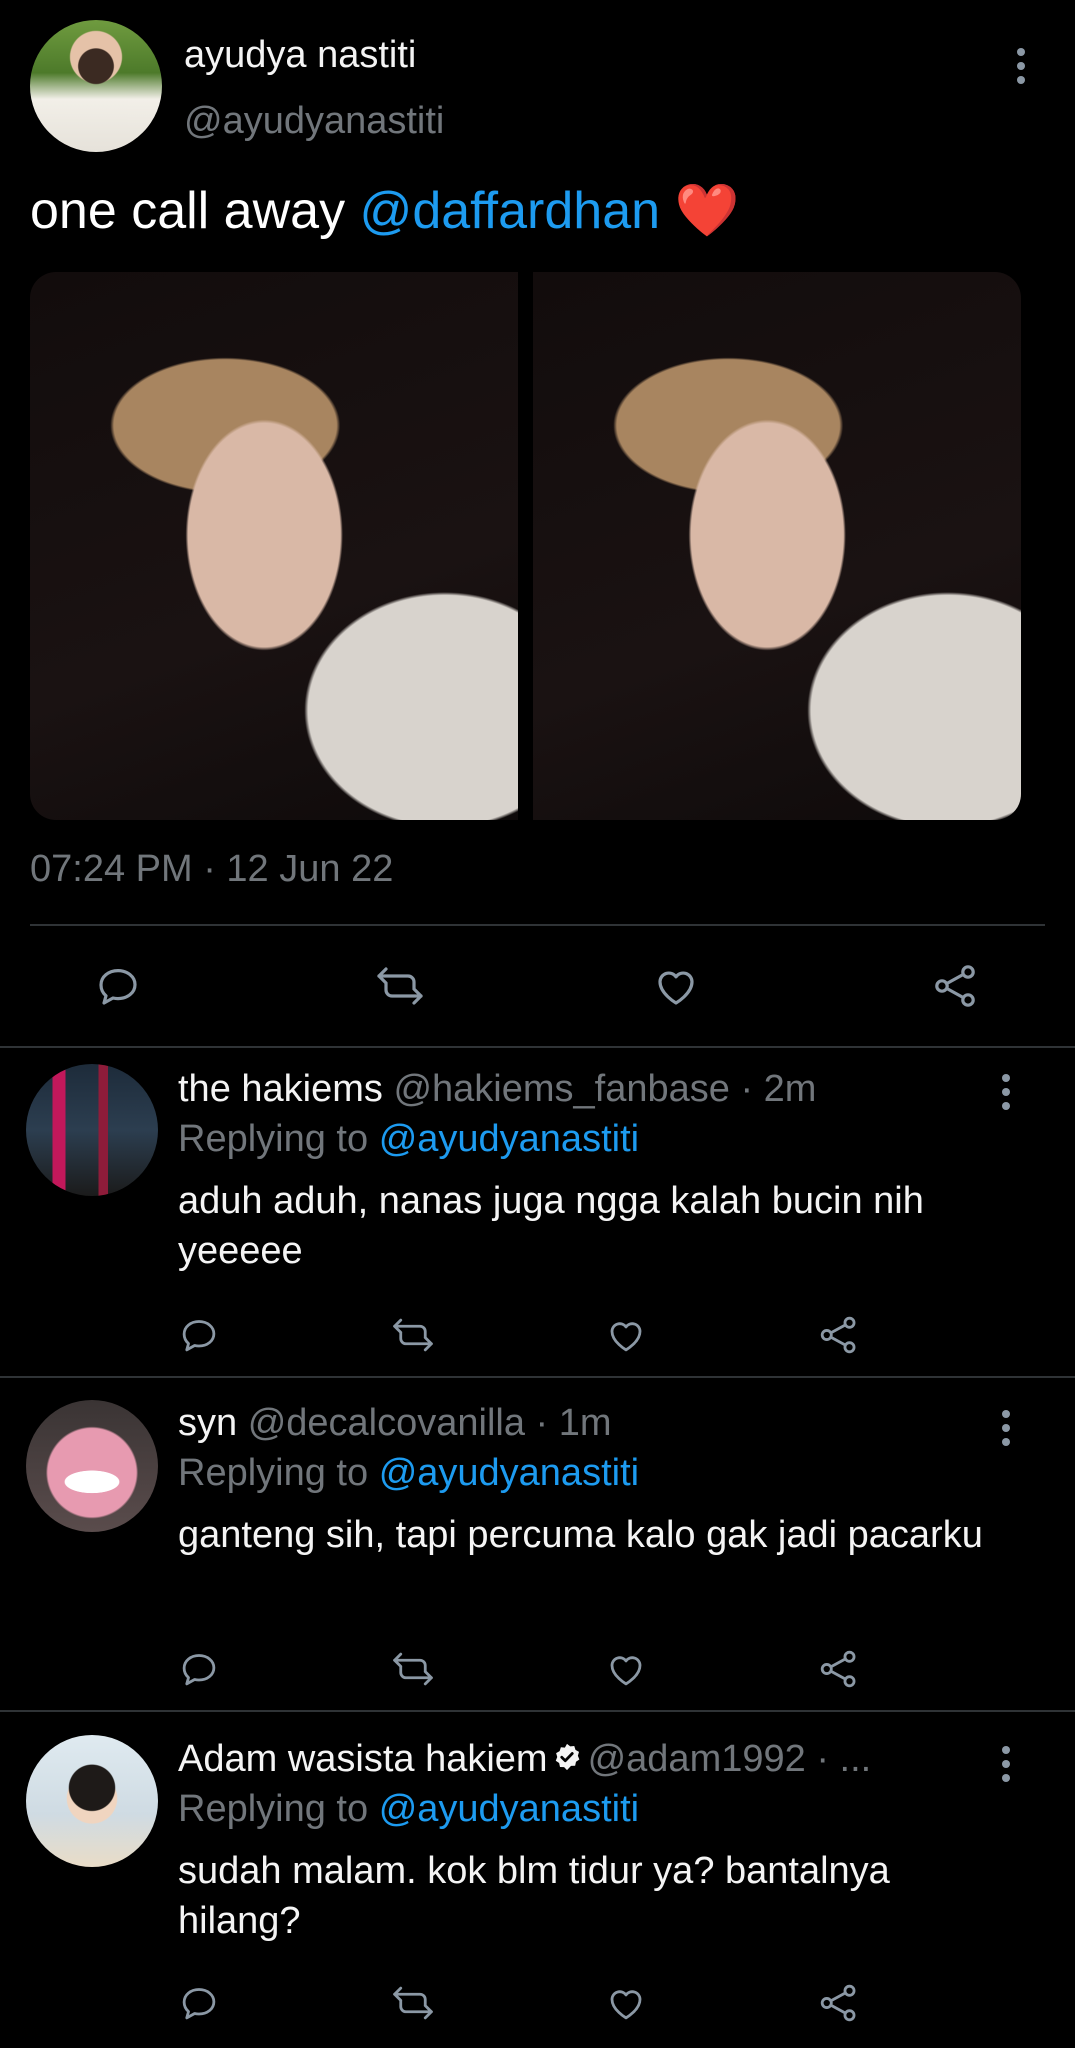  What do you see at coordinates (430, 1423) in the screenshot?
I see `reply-meta: @decalcovanilla · 1m` at bounding box center [430, 1423].